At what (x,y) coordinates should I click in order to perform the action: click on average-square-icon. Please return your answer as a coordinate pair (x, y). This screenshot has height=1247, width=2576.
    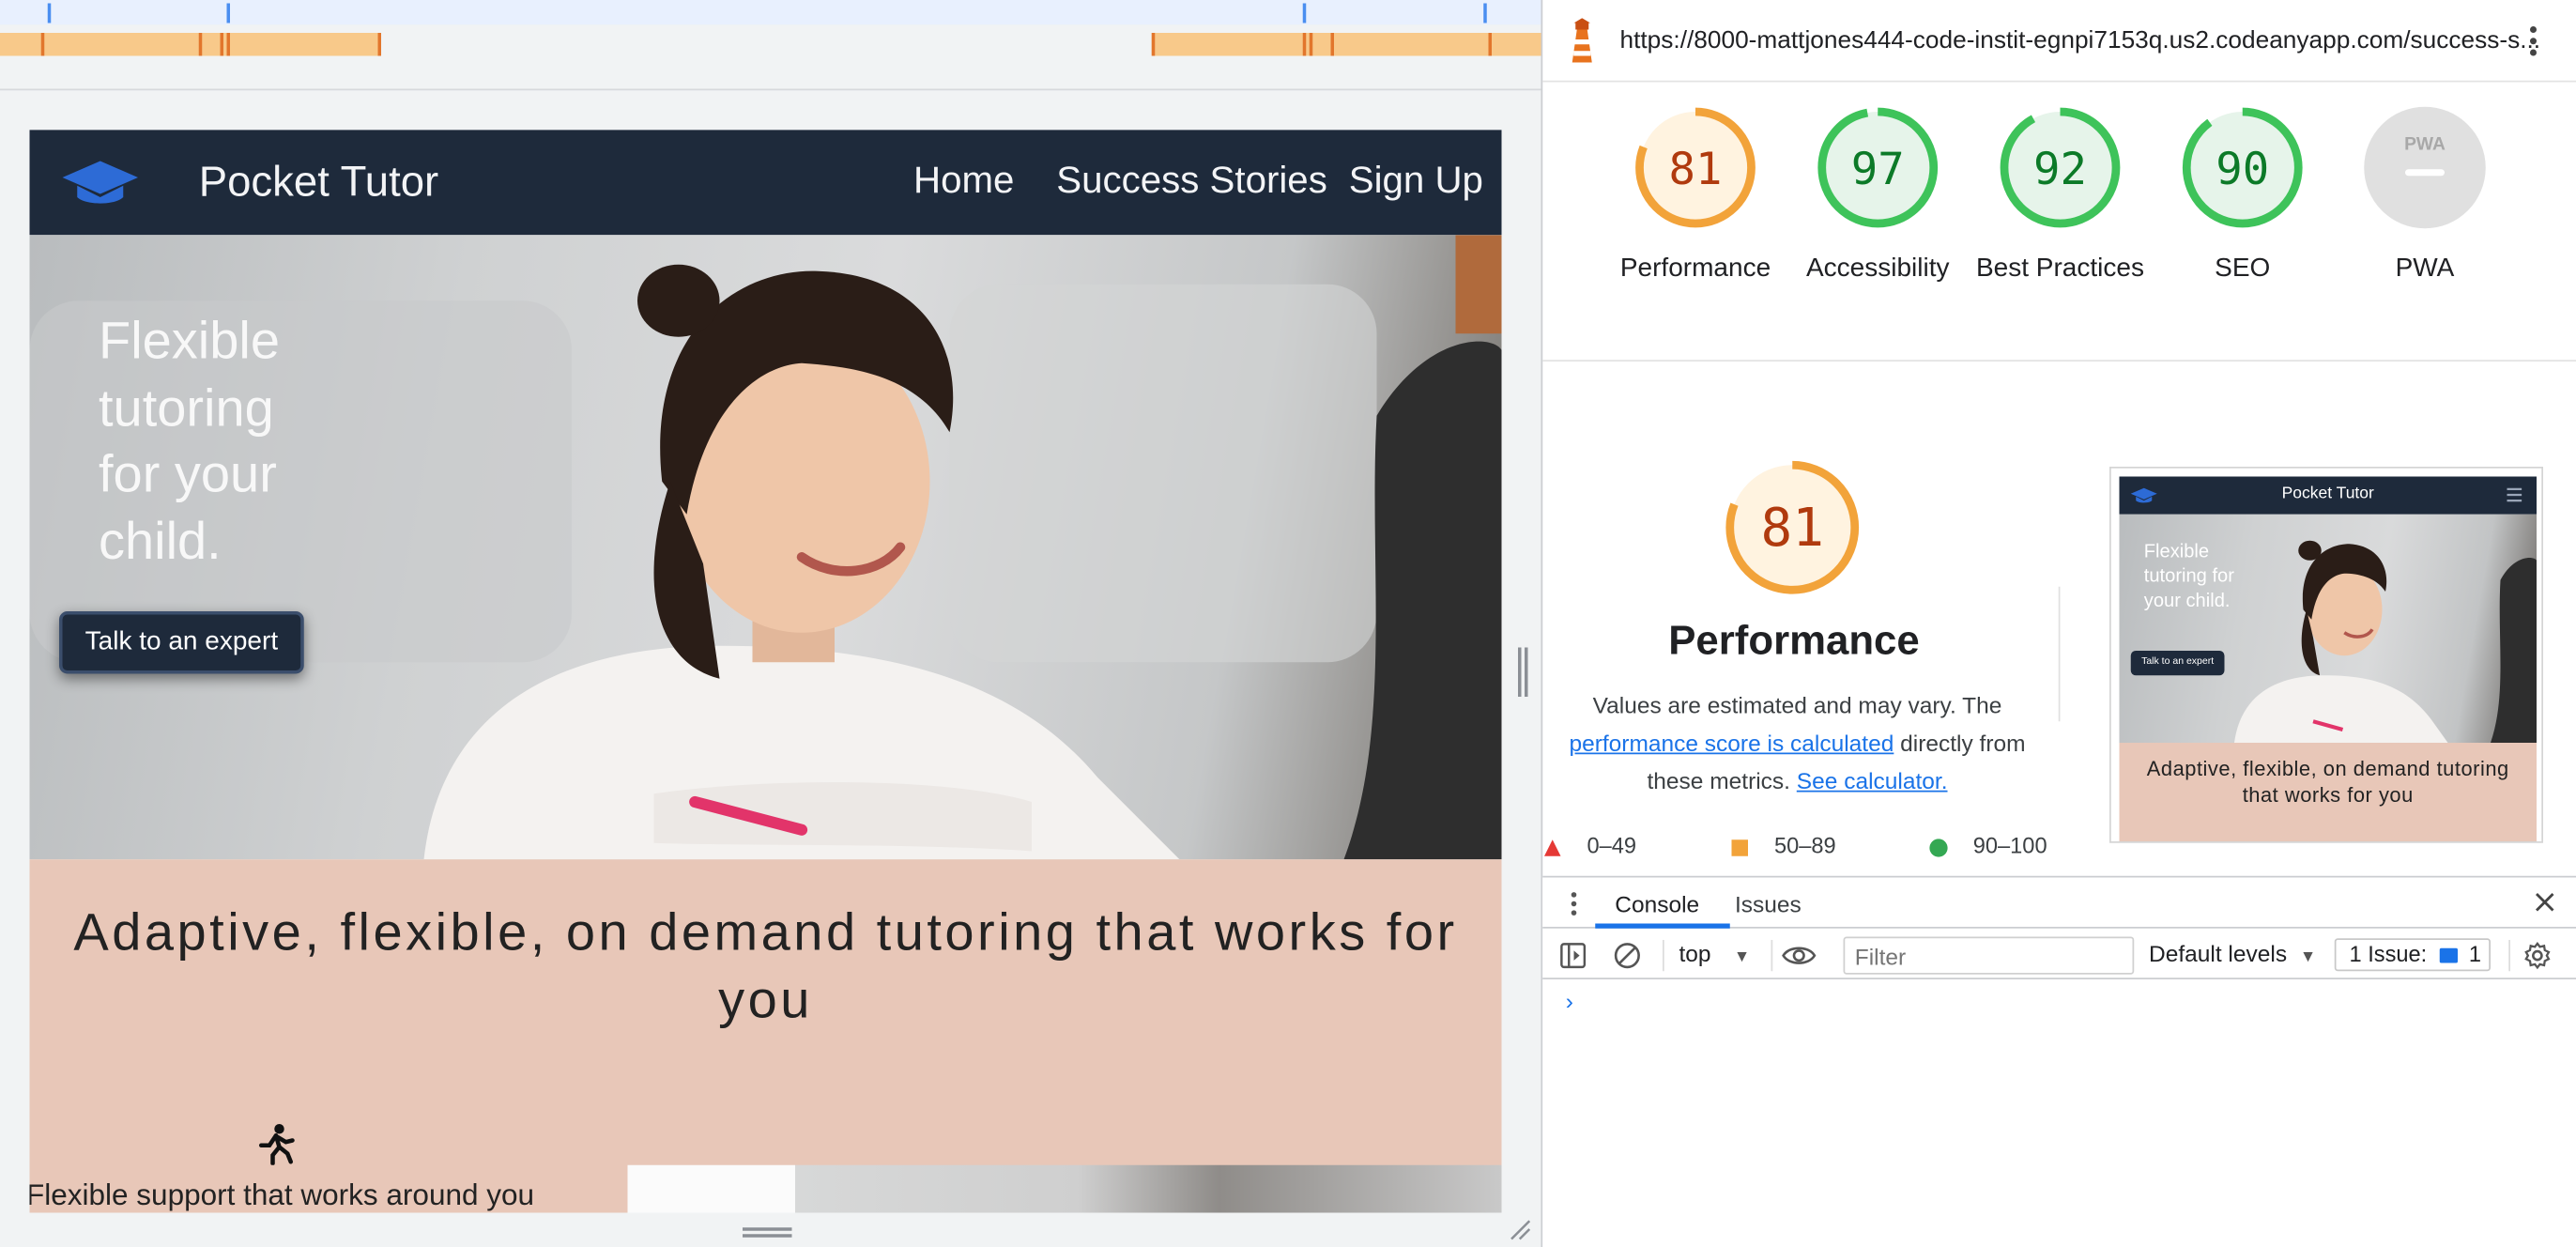
    Looking at the image, I should click on (1740, 847).